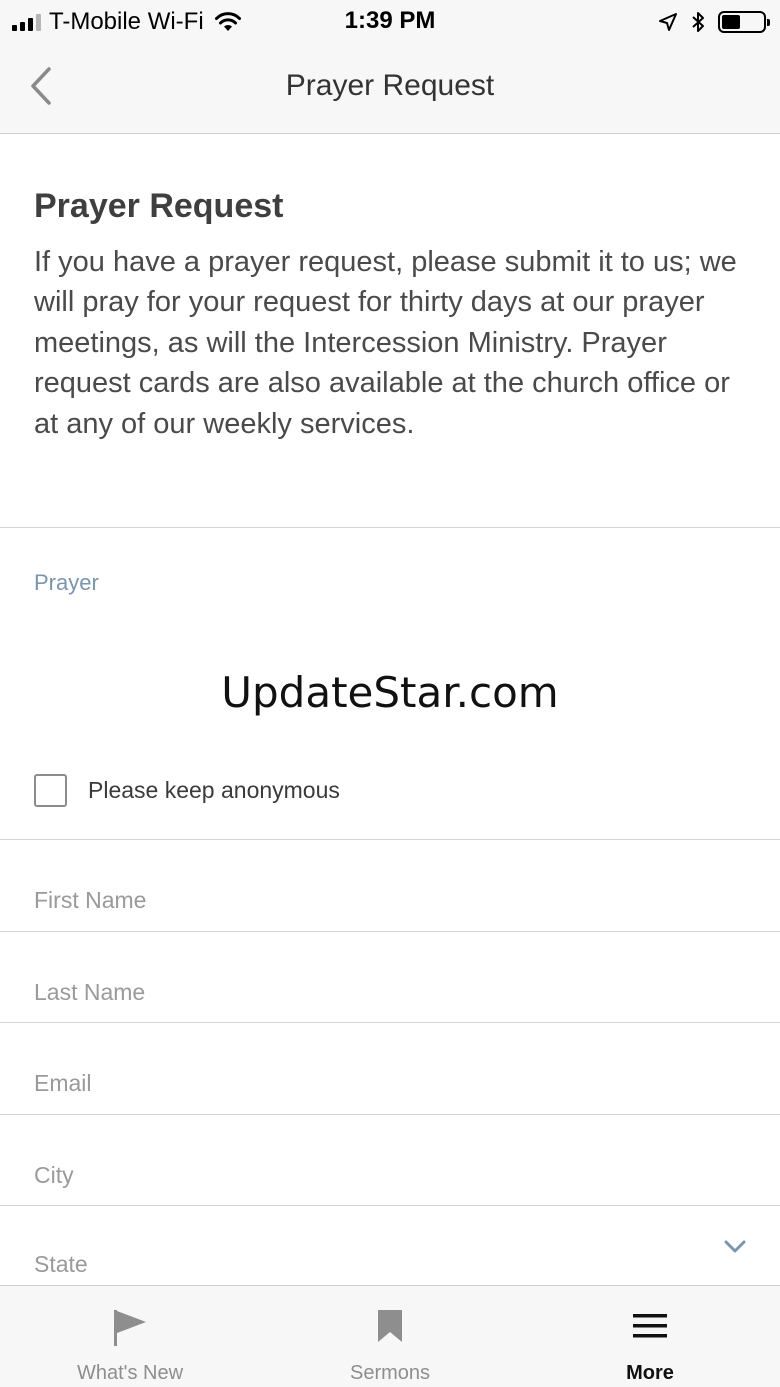 This screenshot has height=1387, width=780. Describe the element at coordinates (650, 1373) in the screenshot. I see `tab-label-more: More` at that location.